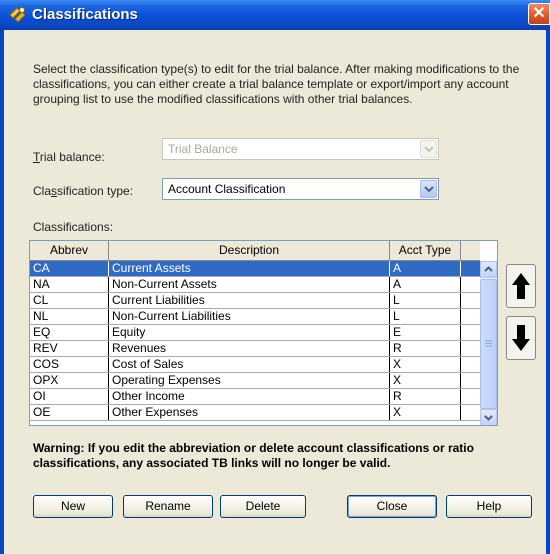 The image size is (550, 554). Describe the element at coordinates (548, 292) in the screenshot. I see `window-frame-right` at that location.